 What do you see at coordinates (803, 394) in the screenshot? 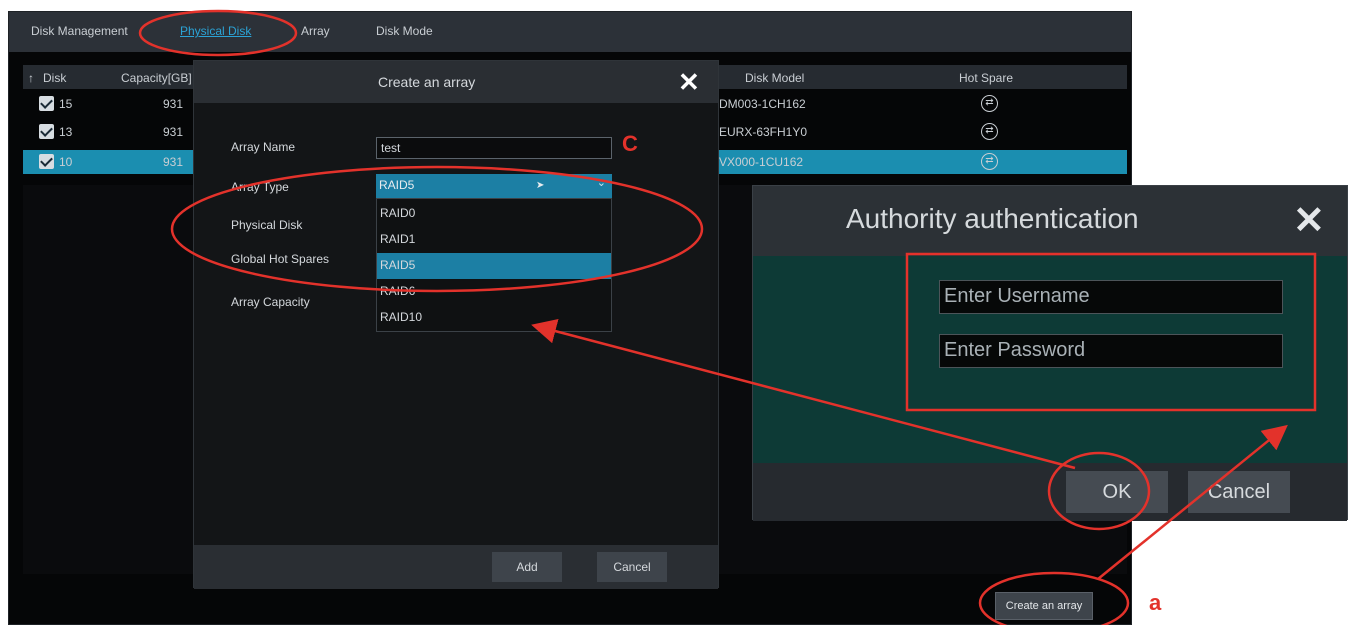
I see `arrow-to-dropdown` at bounding box center [803, 394].